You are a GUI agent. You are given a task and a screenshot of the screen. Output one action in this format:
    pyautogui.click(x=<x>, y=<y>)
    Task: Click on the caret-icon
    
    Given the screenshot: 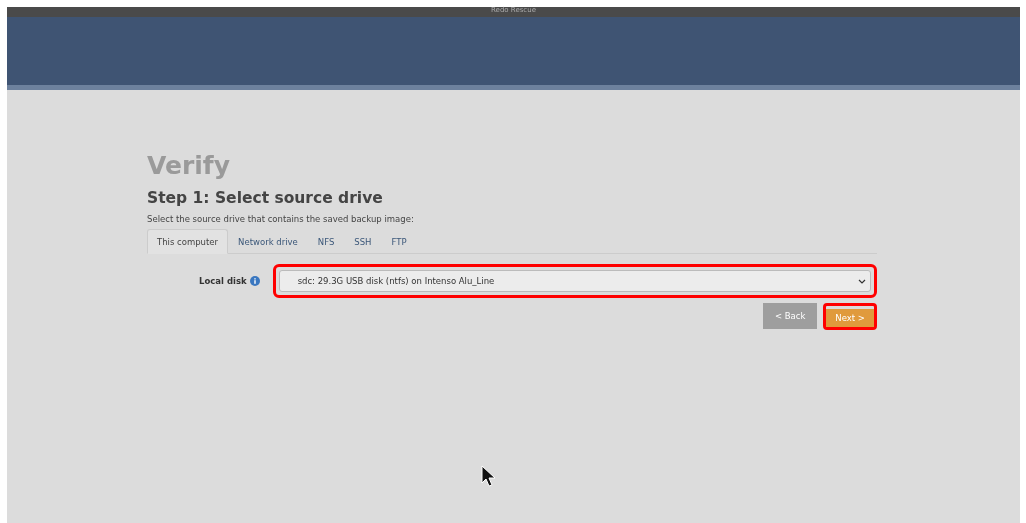 What is the action you would take?
    pyautogui.click(x=862, y=281)
    